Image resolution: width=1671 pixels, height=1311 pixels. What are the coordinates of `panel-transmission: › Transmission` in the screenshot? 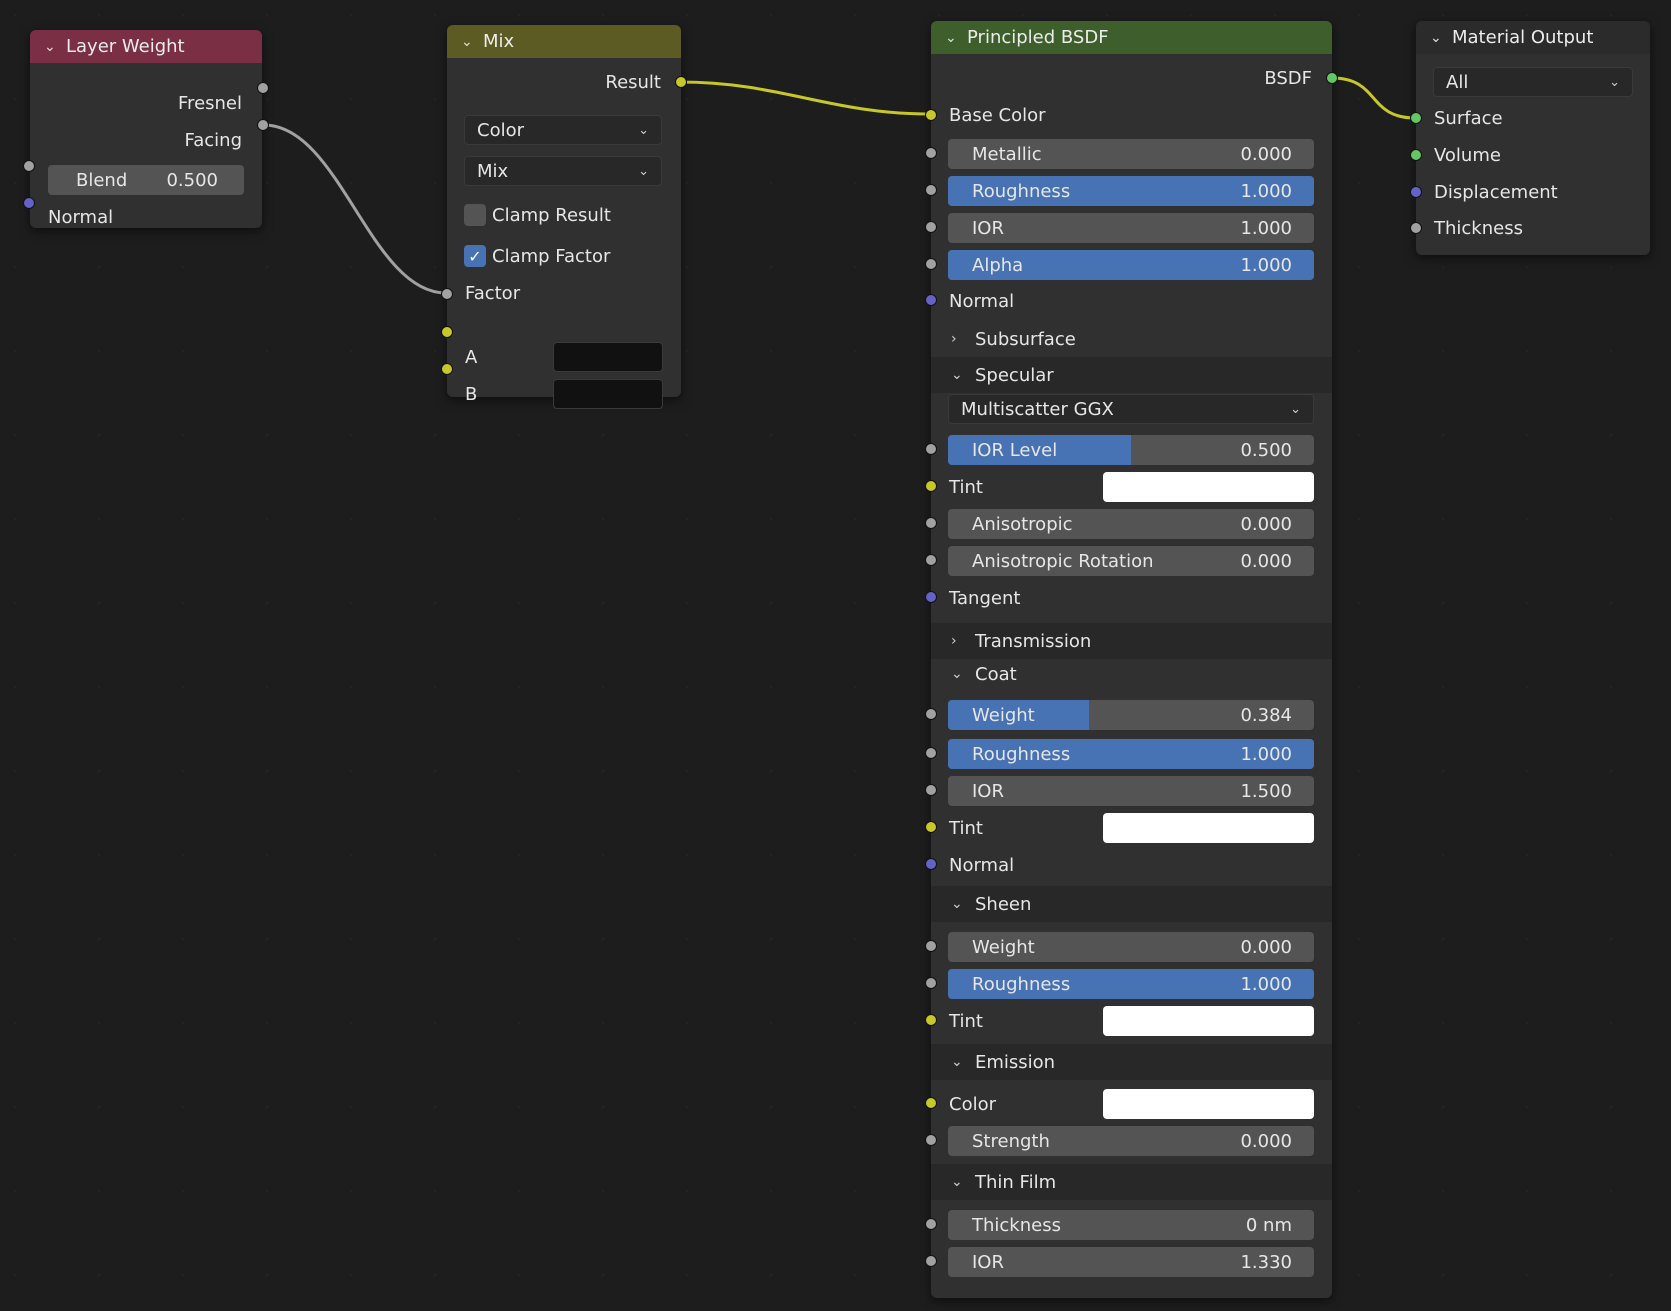 It's located at (1021, 641).